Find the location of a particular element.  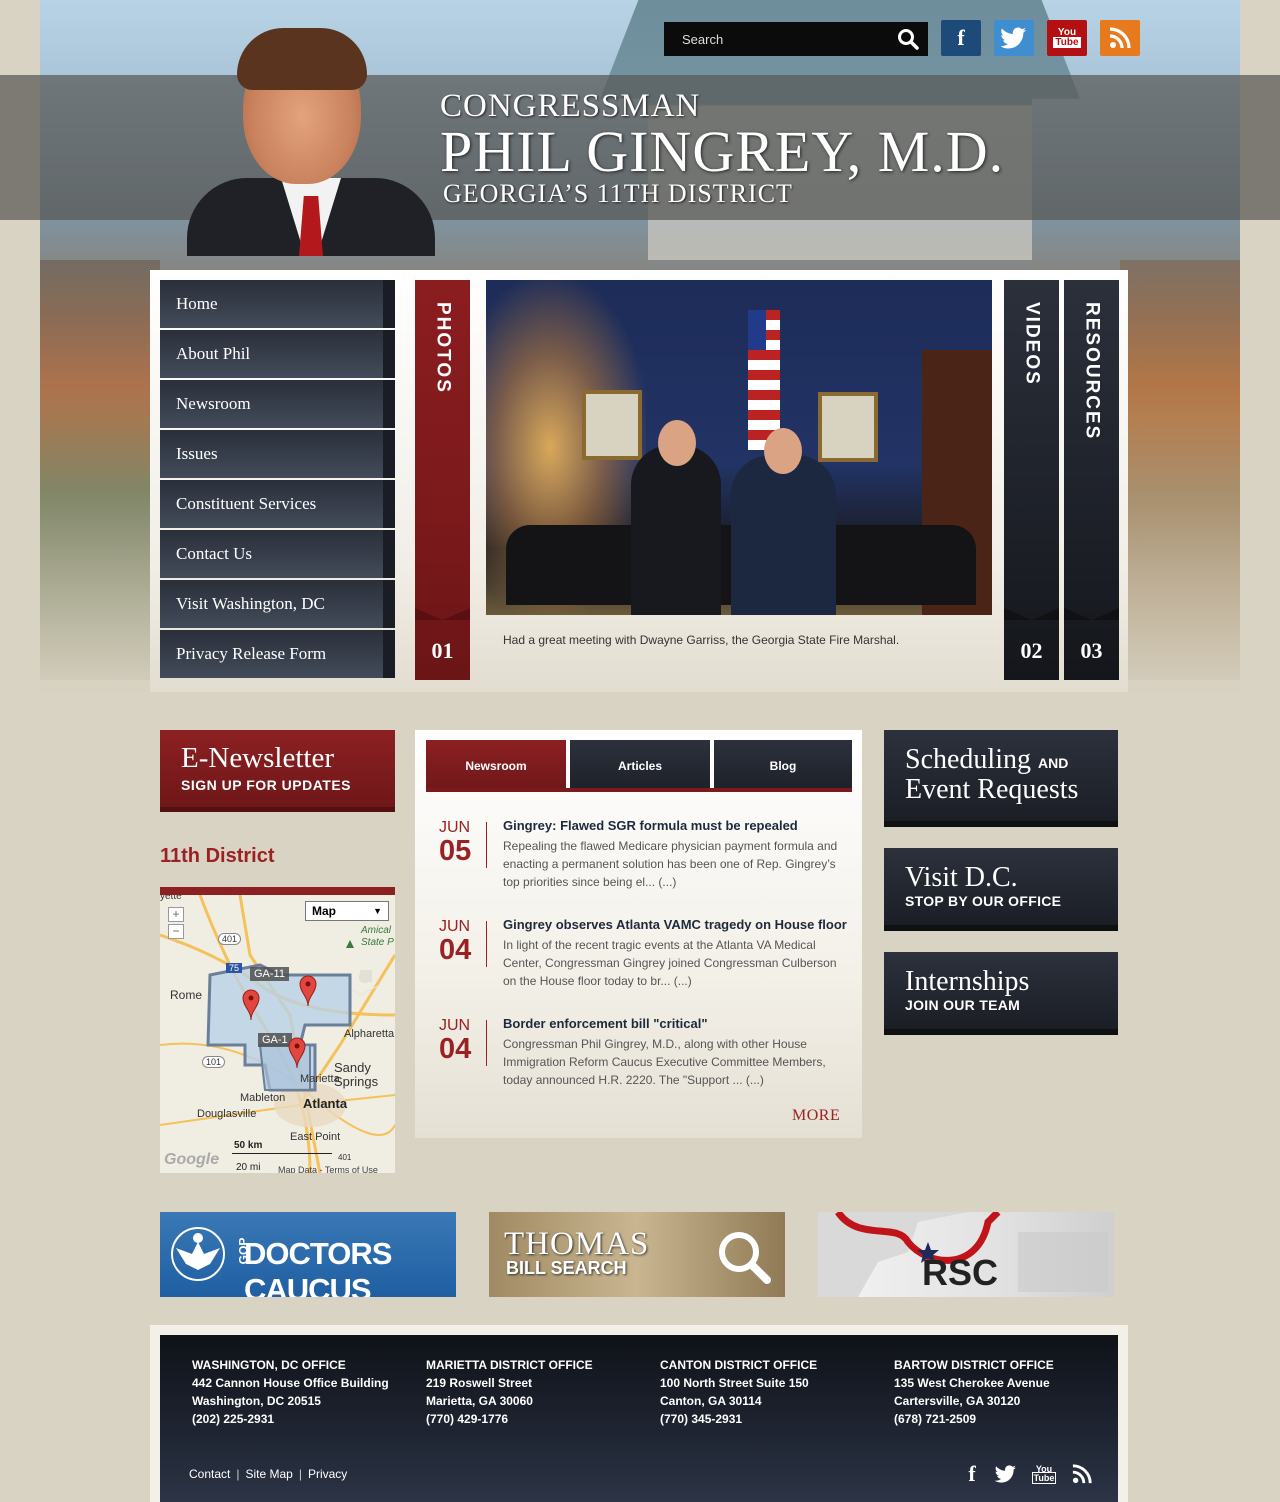

tab-videos: VIDEOS 02 is located at coordinates (1031, 480).